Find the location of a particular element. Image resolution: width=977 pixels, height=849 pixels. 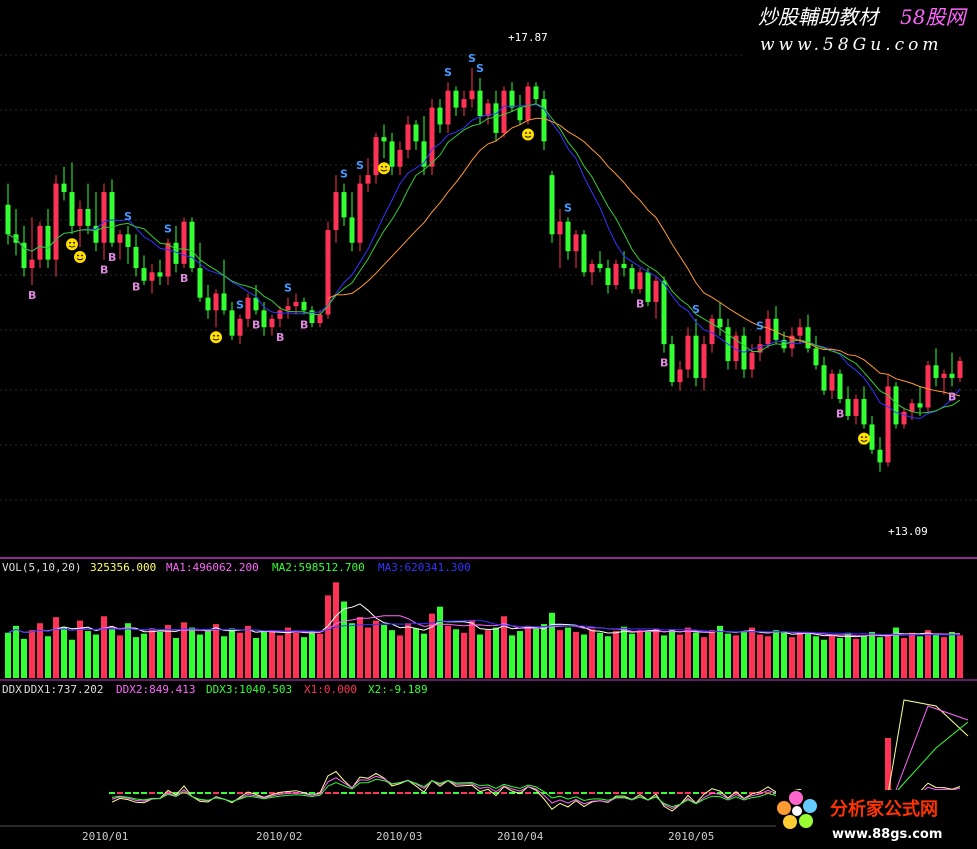

watermark-bottom-url: www.88gs.com is located at coordinates (887, 834).